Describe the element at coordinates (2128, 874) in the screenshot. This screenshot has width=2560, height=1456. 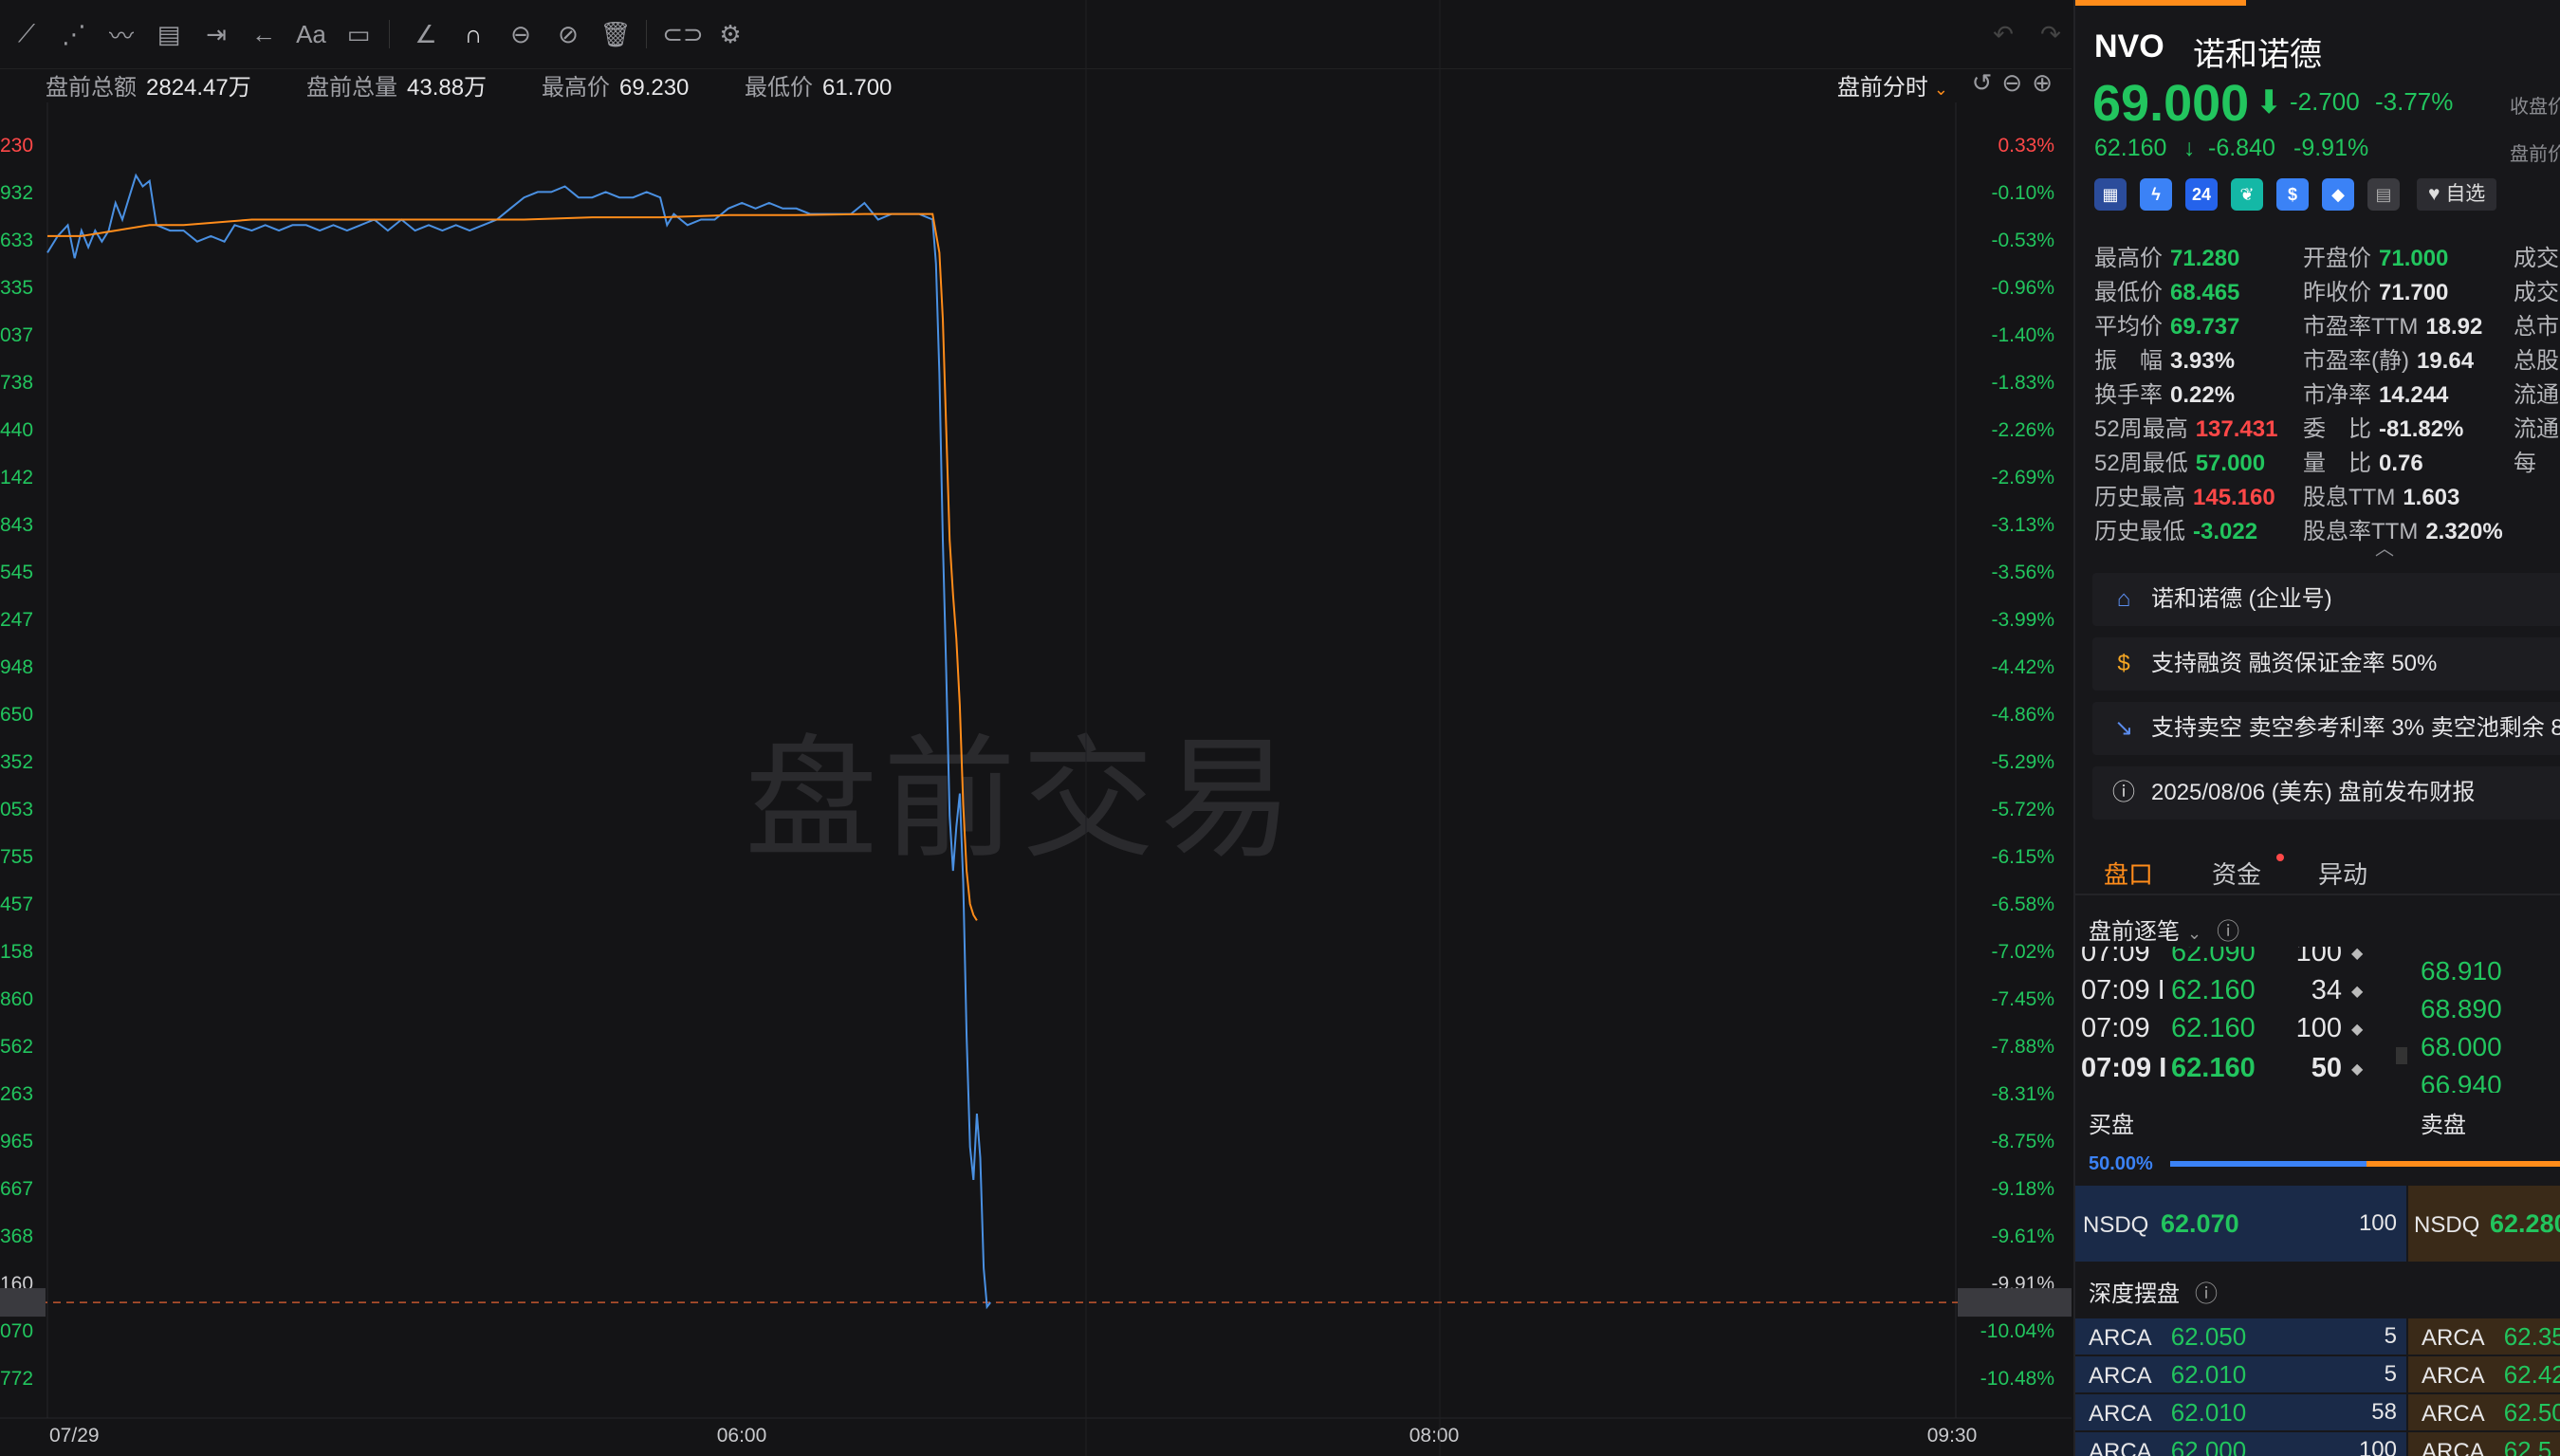
I see `tab-0: 盘口` at that location.